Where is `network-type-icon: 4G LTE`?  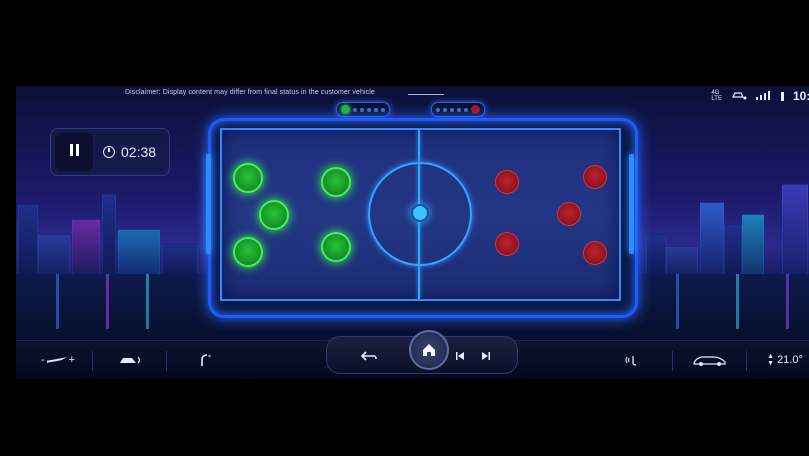
network-type-icon: 4G LTE is located at coordinates (716, 96).